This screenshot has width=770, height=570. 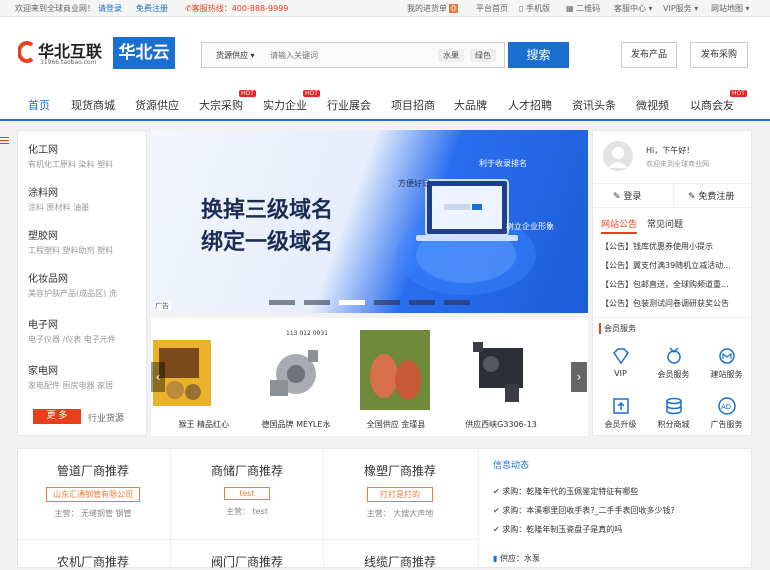 I want to click on recommend-title: 商储厂商推荐, so click(x=246, y=471).